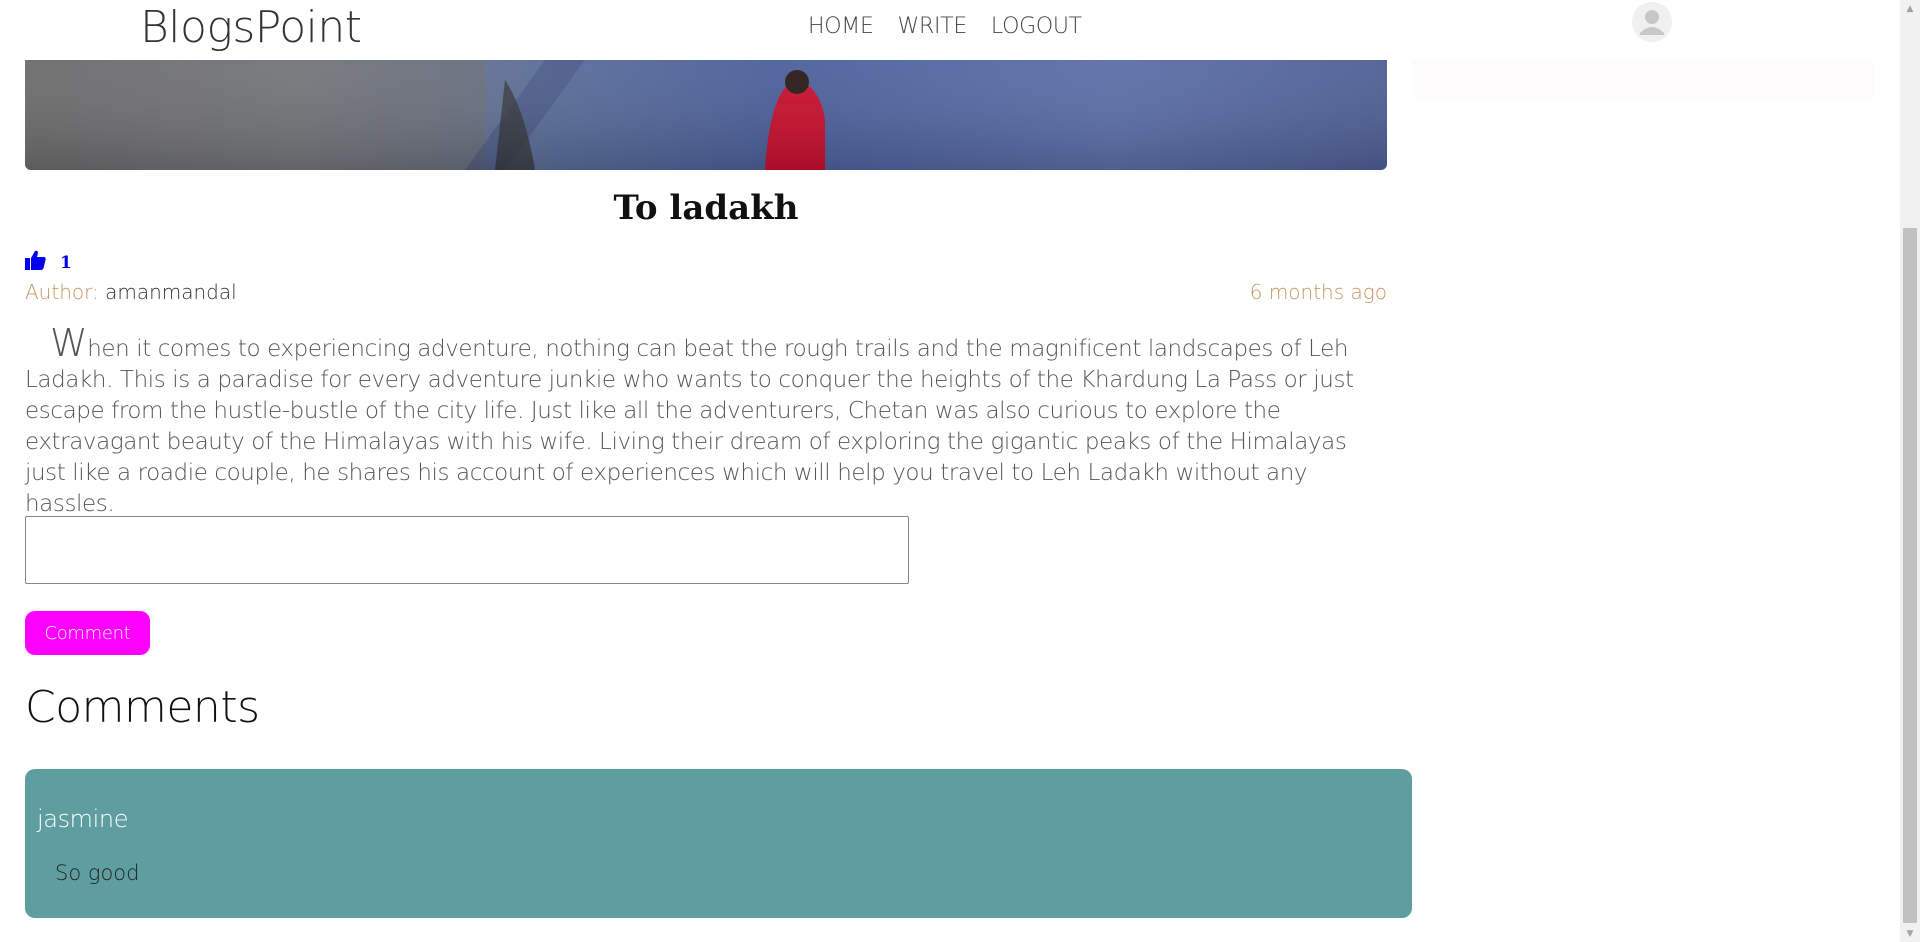 The image size is (1920, 942). What do you see at coordinates (35, 262) in the screenshot?
I see `thumbs-up-icon` at bounding box center [35, 262].